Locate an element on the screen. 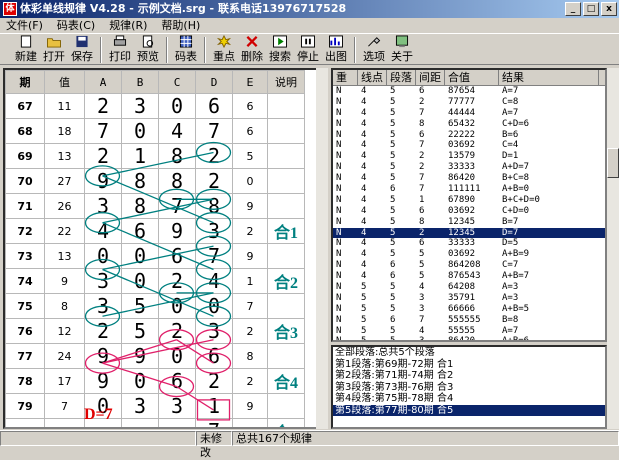 The width and height of the screenshot is (619, 460). digit-a-cell: 4 is located at coordinates (103, 231).